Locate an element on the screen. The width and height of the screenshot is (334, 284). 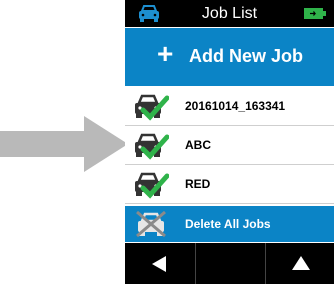
navigation-bar is located at coordinates (229, 263).